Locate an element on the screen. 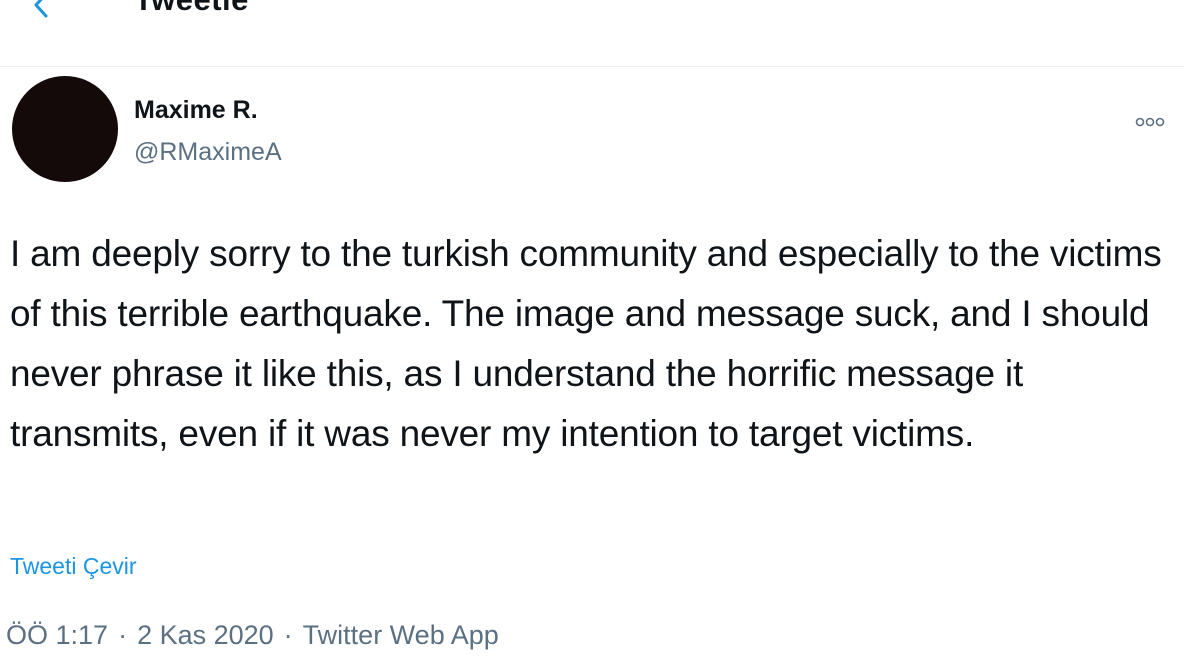 Image resolution: width=1184 pixels, height=660 pixels. tweet-meta: ÖÖ 1:17 · 2 Kas 2020 · Twitter Web App is located at coordinates (252, 635).